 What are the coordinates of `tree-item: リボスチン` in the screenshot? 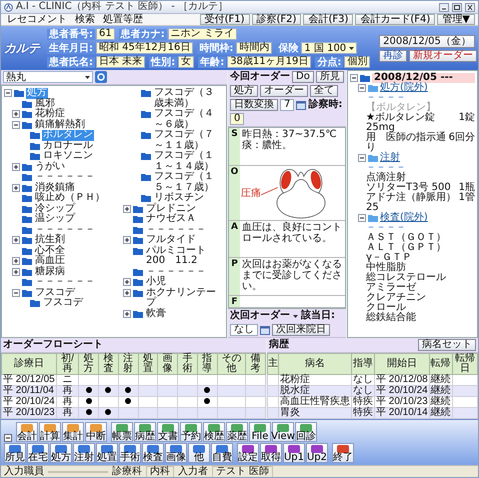 It's located at (179, 198).